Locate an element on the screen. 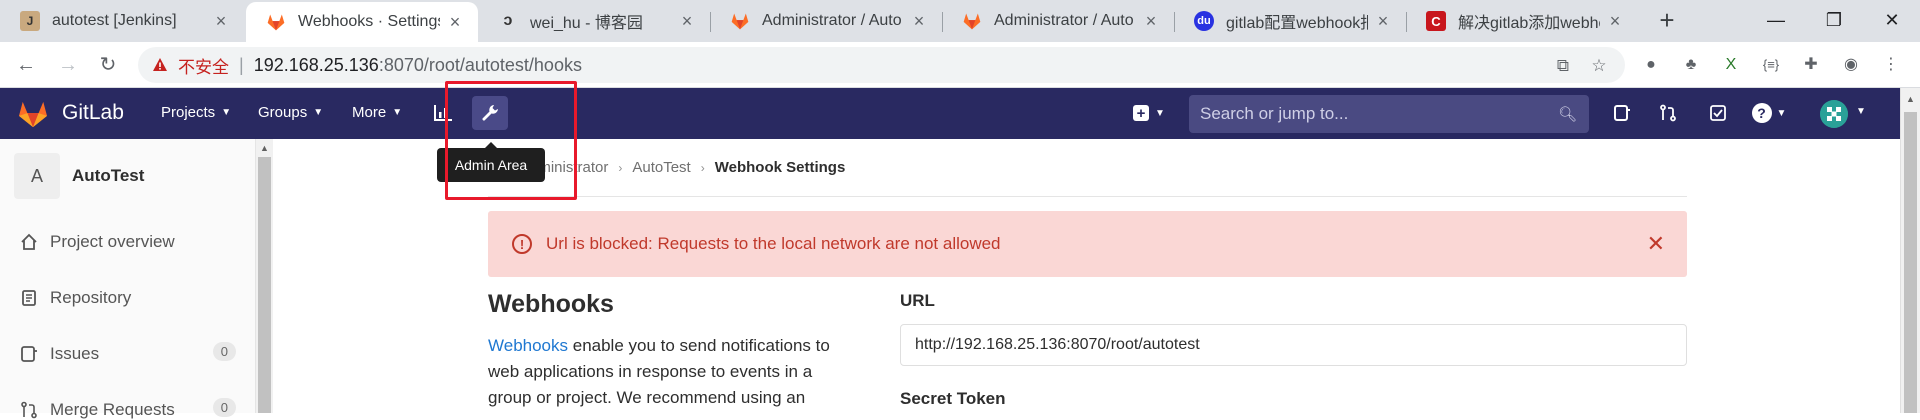  tab-baidu: du gitlab配置webhook报 × is located at coordinates (1290, 21).